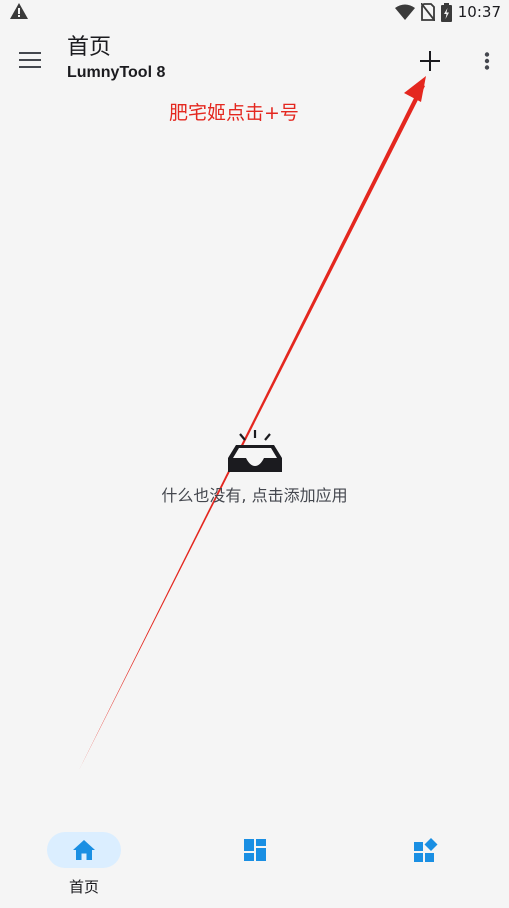 The width and height of the screenshot is (509, 908). I want to click on app-bar: 首页 LumnyTool 8, so click(254, 61).